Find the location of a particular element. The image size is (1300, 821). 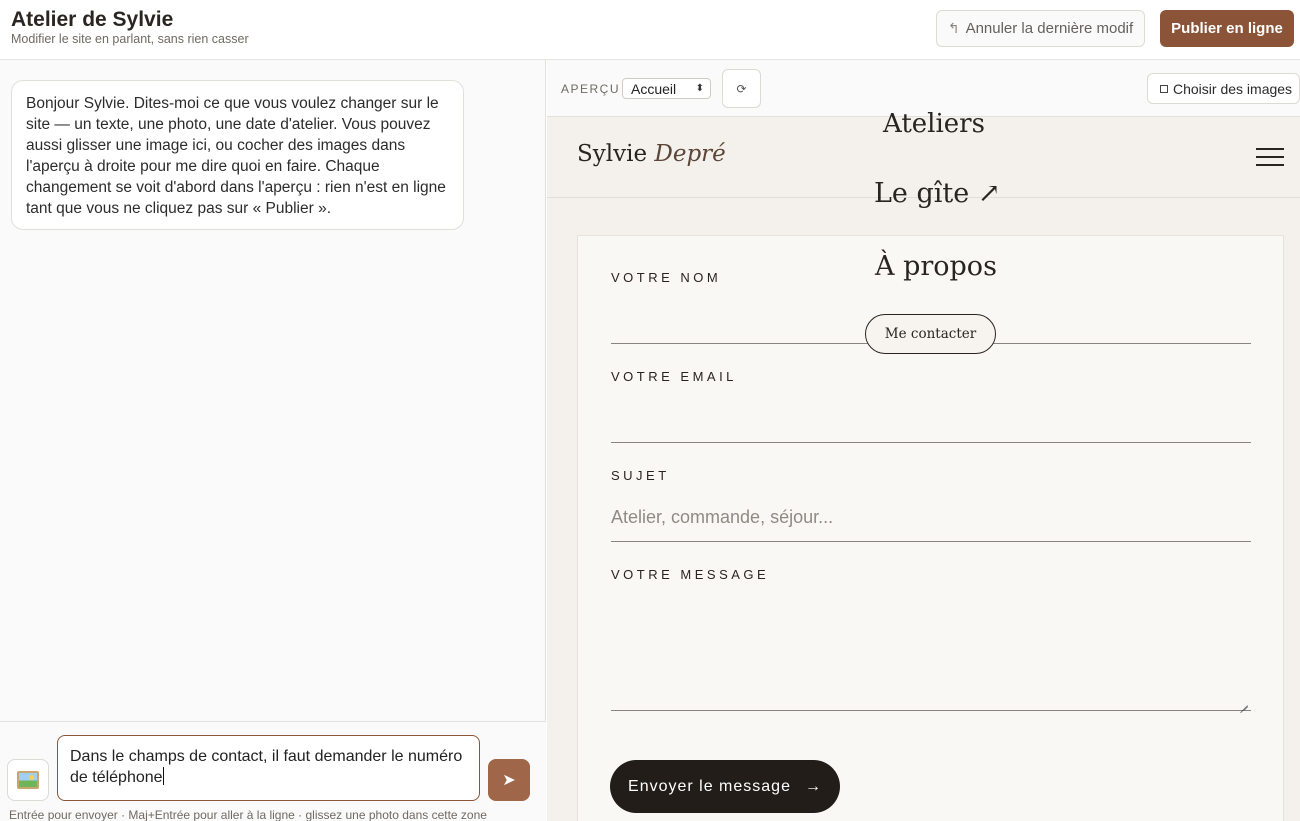

undo-icon: ↰ is located at coordinates (953, 28).